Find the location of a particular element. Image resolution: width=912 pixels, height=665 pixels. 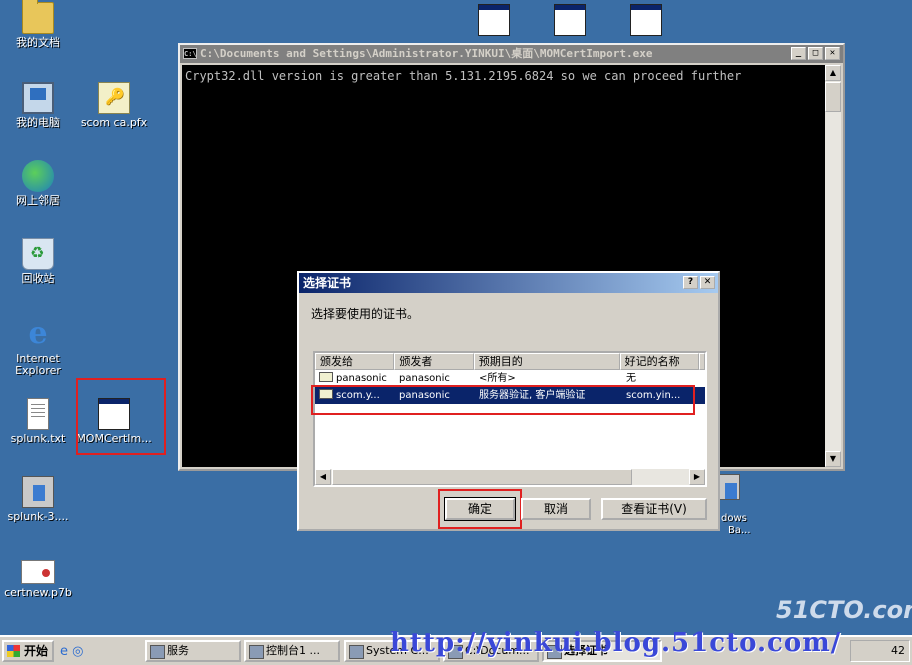

watermark-51cto: 51CTO.com is located at coordinates (844, 610).